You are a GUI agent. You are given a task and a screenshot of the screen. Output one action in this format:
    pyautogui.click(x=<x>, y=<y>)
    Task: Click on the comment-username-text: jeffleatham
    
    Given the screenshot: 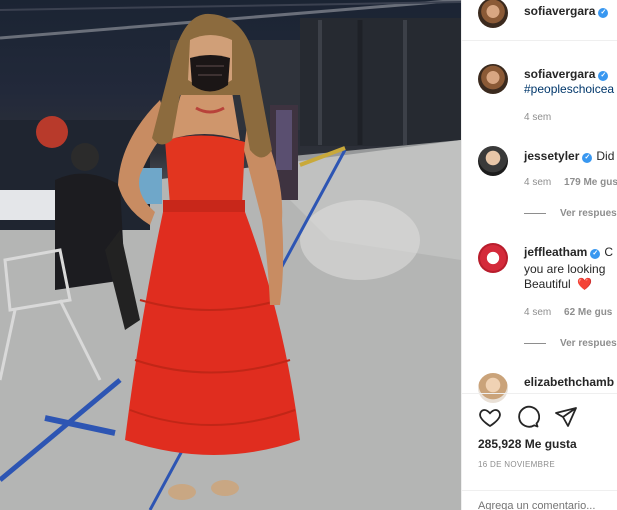 What is the action you would take?
    pyautogui.click(x=555, y=252)
    